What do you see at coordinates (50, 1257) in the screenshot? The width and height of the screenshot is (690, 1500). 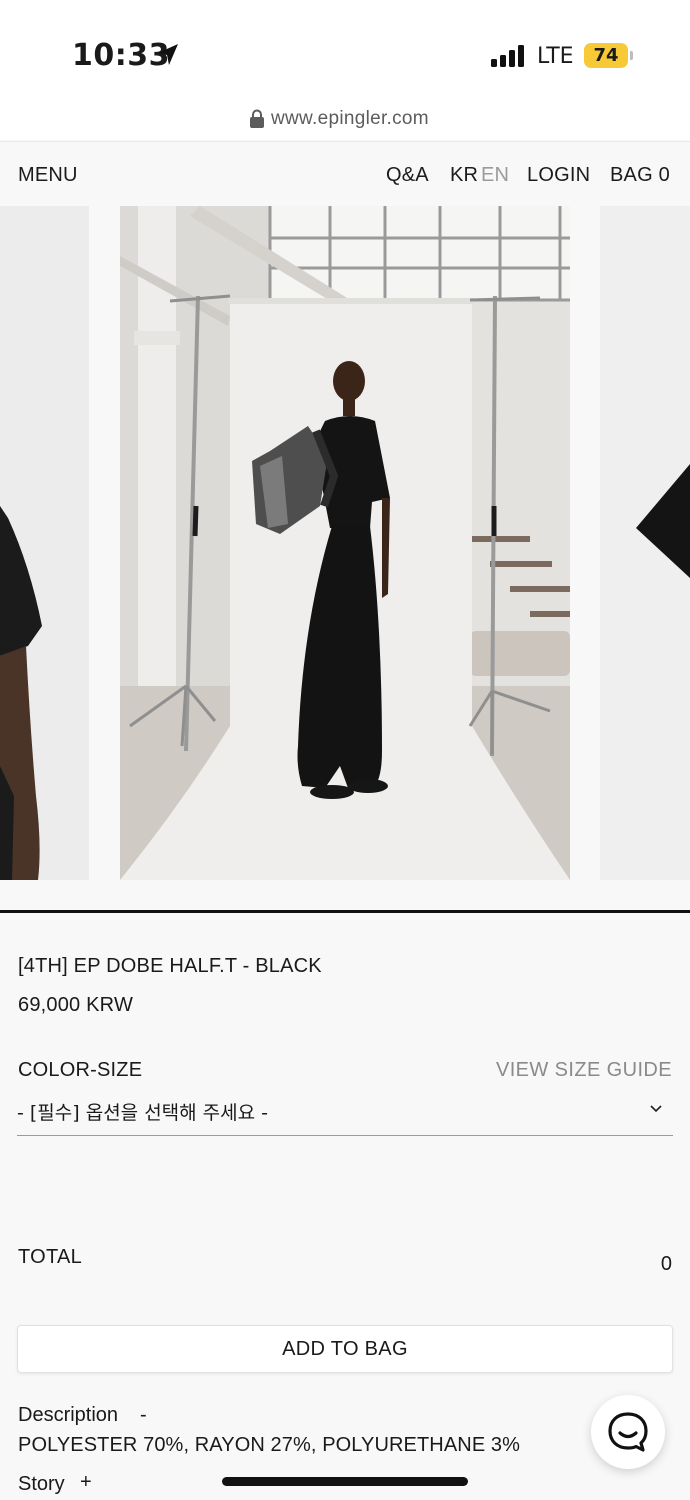 I see `total-label: TOTAL` at bounding box center [50, 1257].